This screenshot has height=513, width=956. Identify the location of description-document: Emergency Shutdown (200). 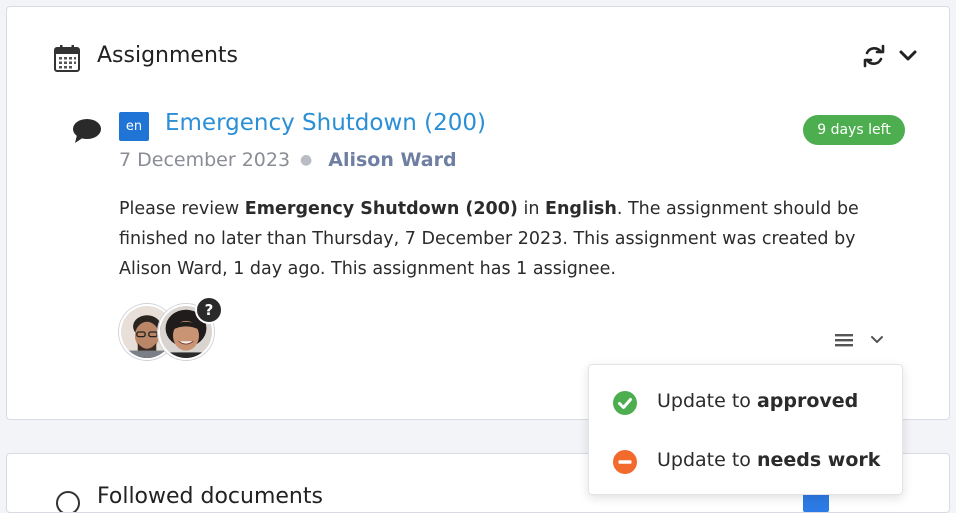
(381, 209).